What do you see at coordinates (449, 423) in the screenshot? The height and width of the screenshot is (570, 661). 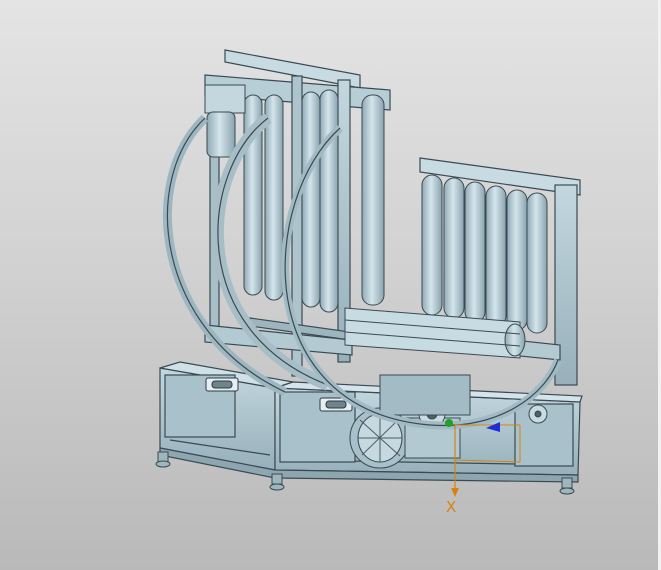 I see `triad-z-marker` at bounding box center [449, 423].